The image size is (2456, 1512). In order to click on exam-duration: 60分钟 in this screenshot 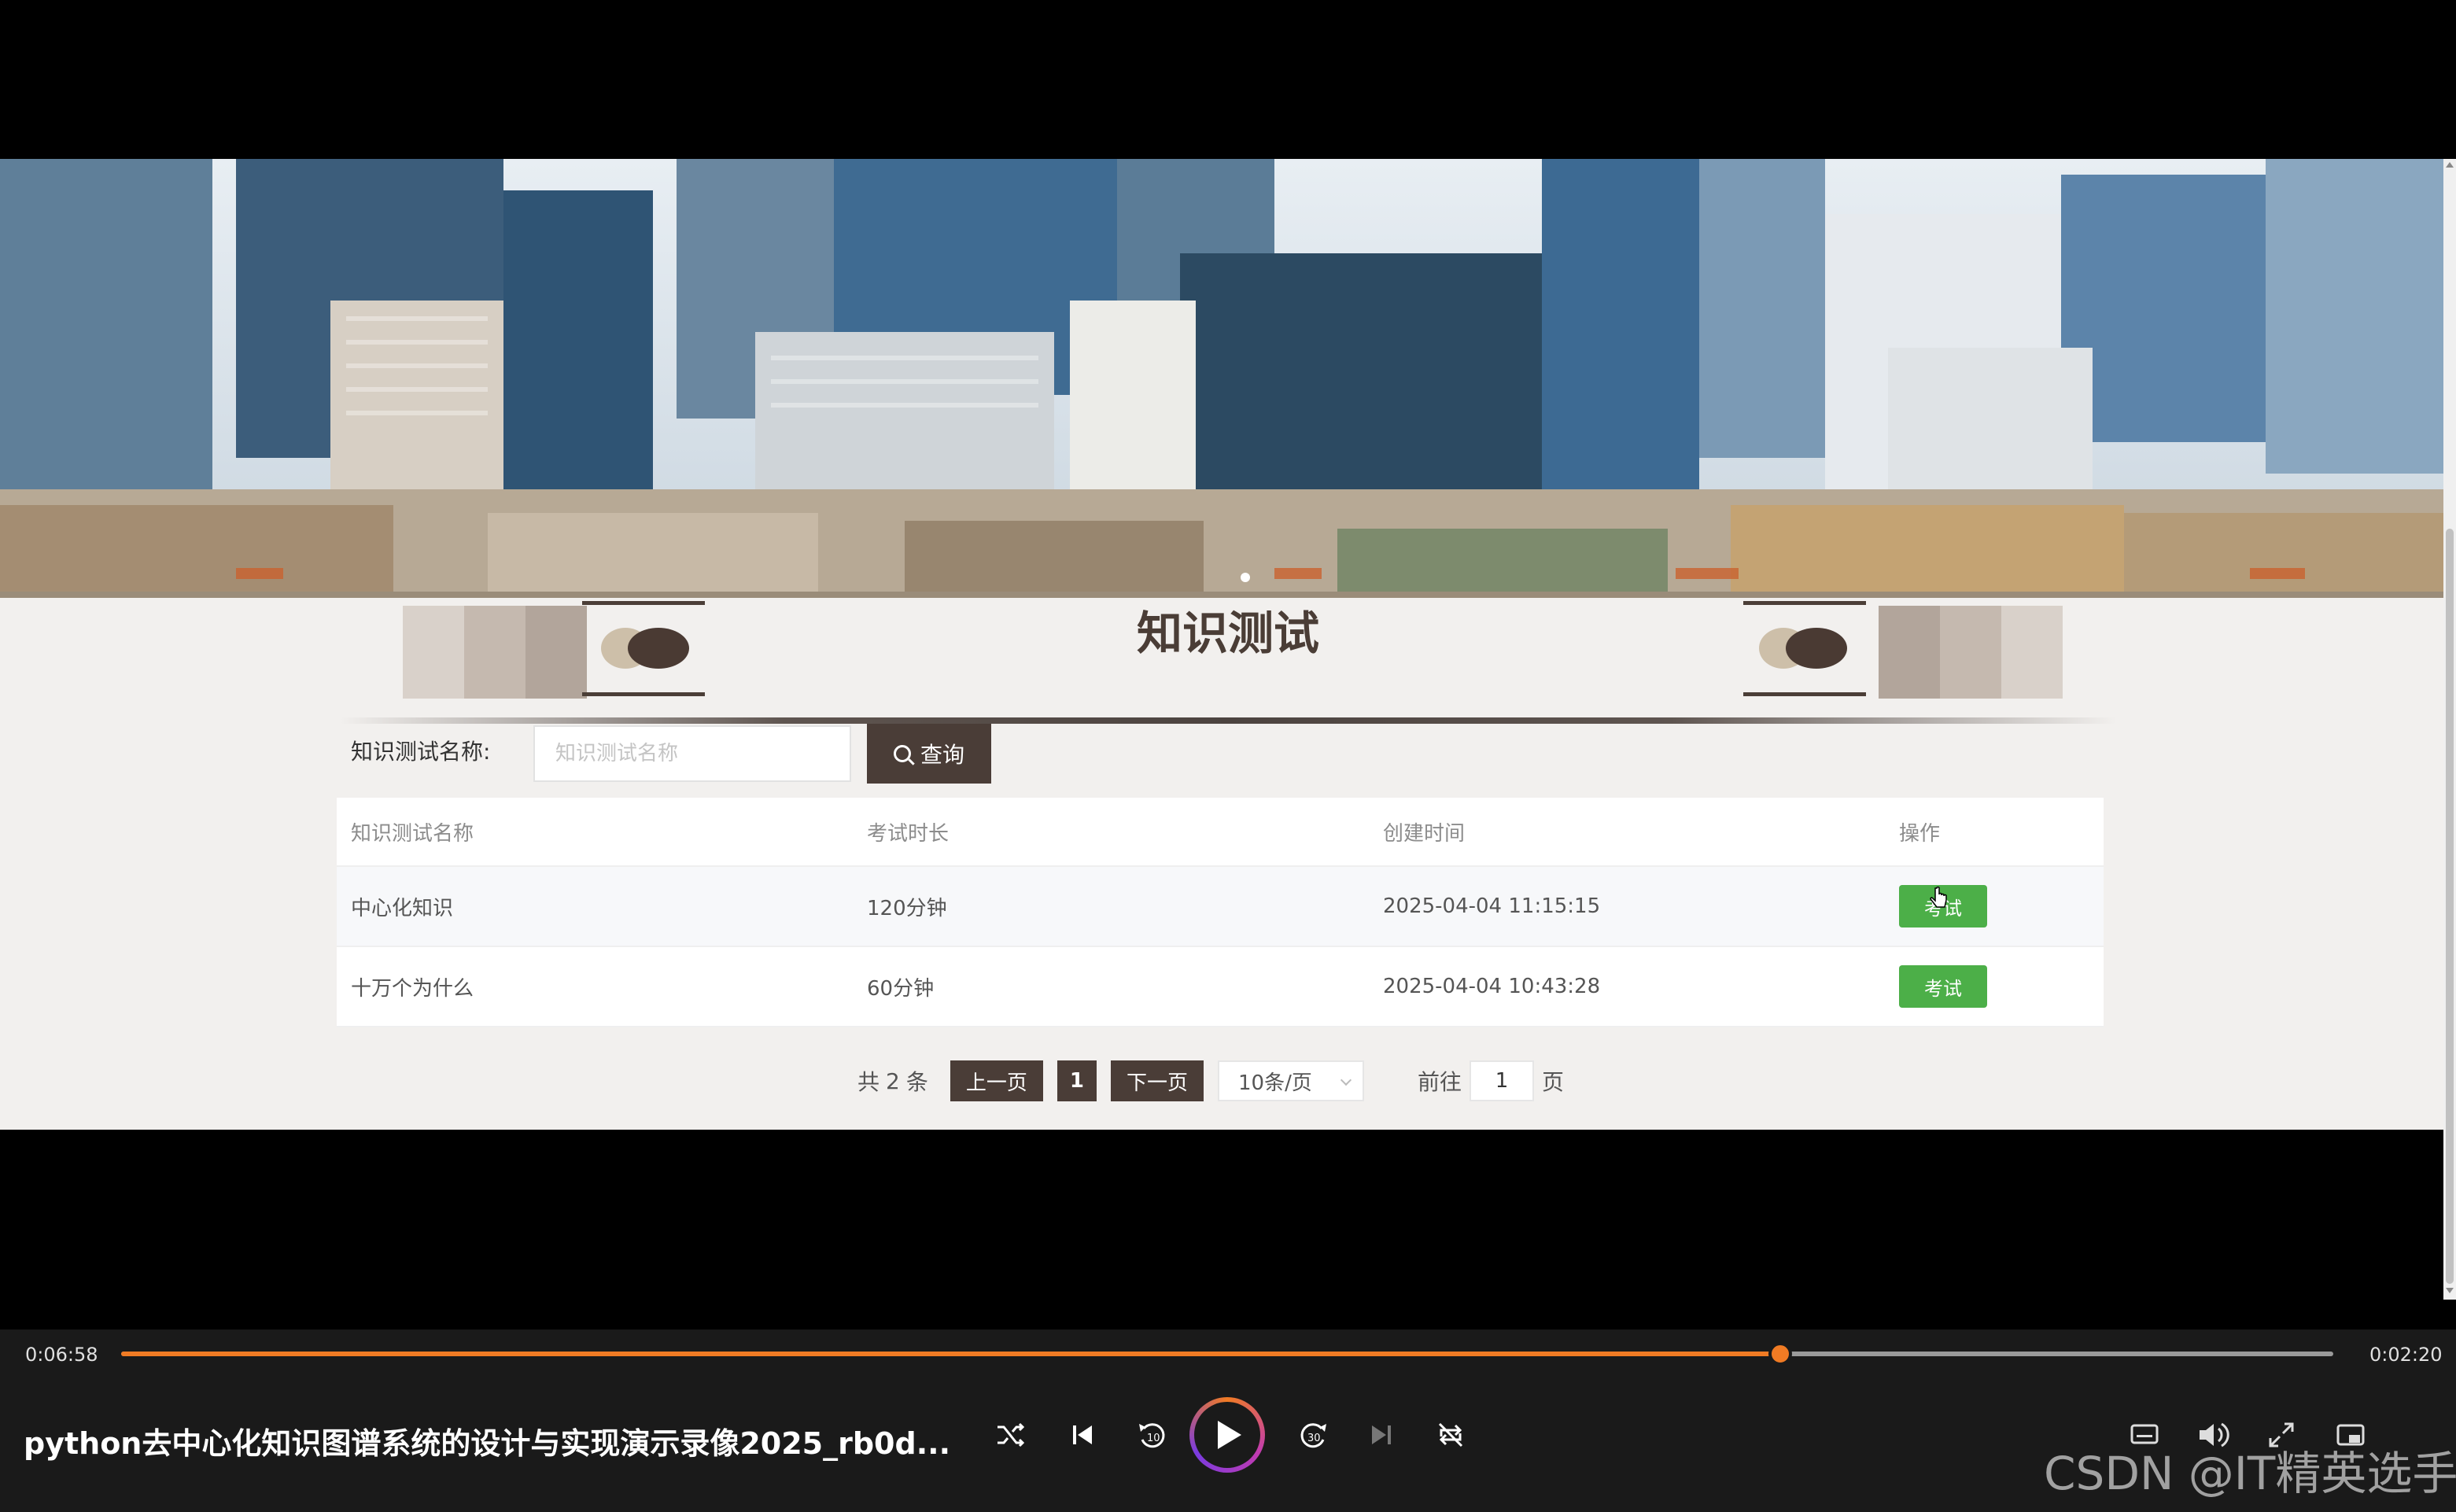, I will do `click(901, 988)`.